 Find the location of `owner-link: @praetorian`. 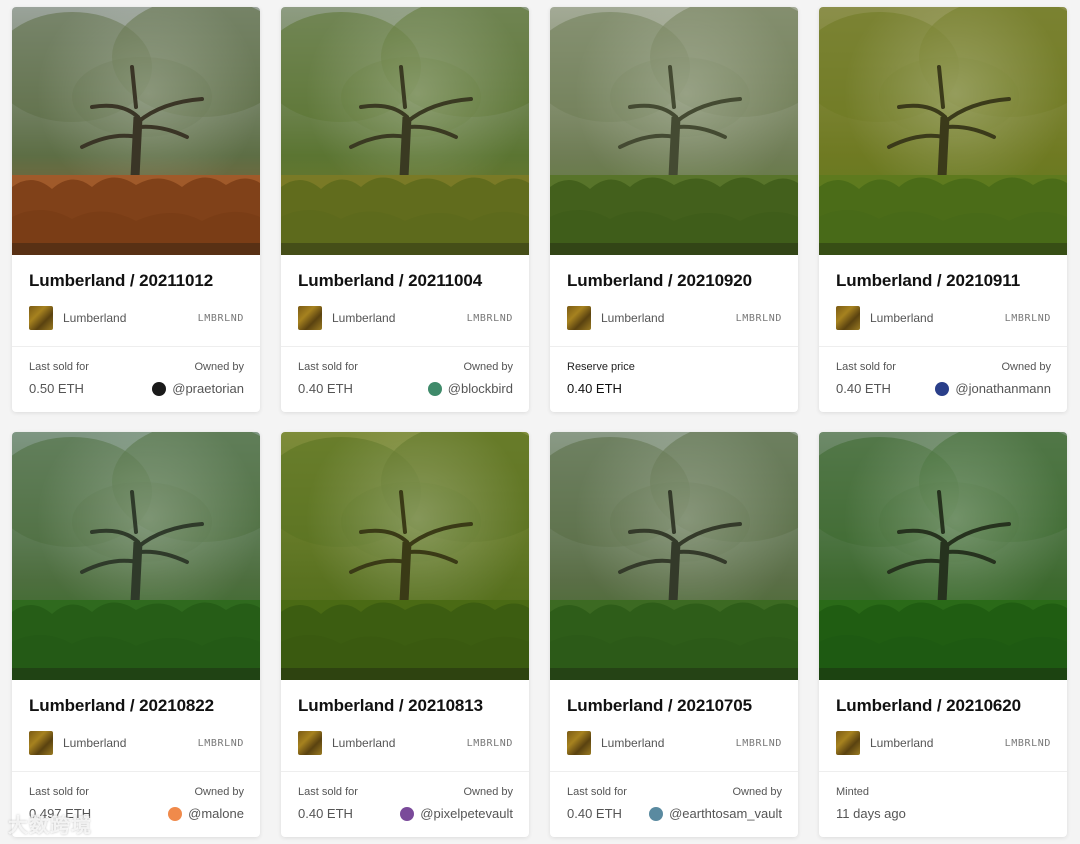

owner-link: @praetorian is located at coordinates (198, 388).